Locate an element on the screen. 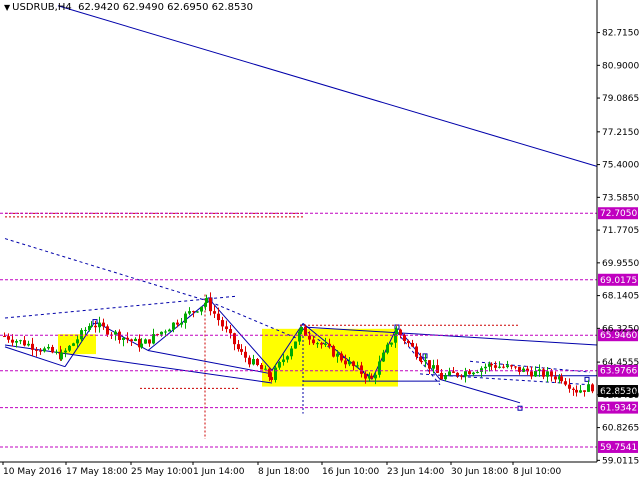 The height and width of the screenshot is (484, 640). price-tick-label: 80.9000 is located at coordinates (620, 66).